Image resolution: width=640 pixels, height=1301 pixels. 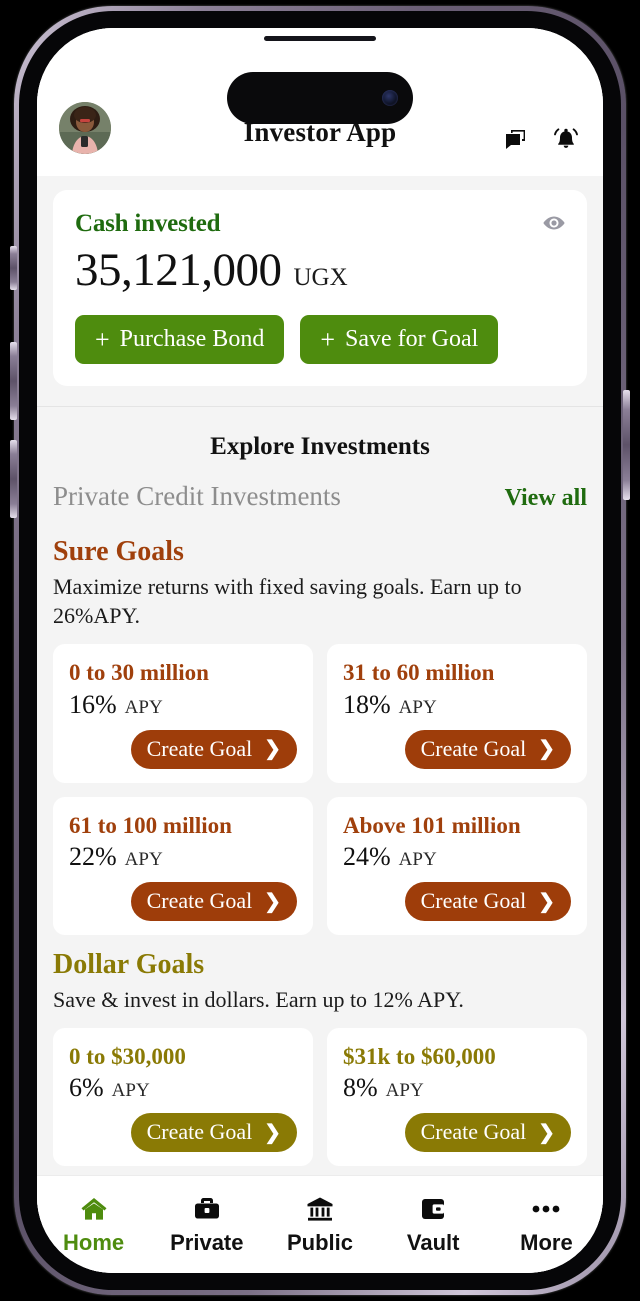 What do you see at coordinates (516, 139) in the screenshot?
I see `chat-bubbles-icon` at bounding box center [516, 139].